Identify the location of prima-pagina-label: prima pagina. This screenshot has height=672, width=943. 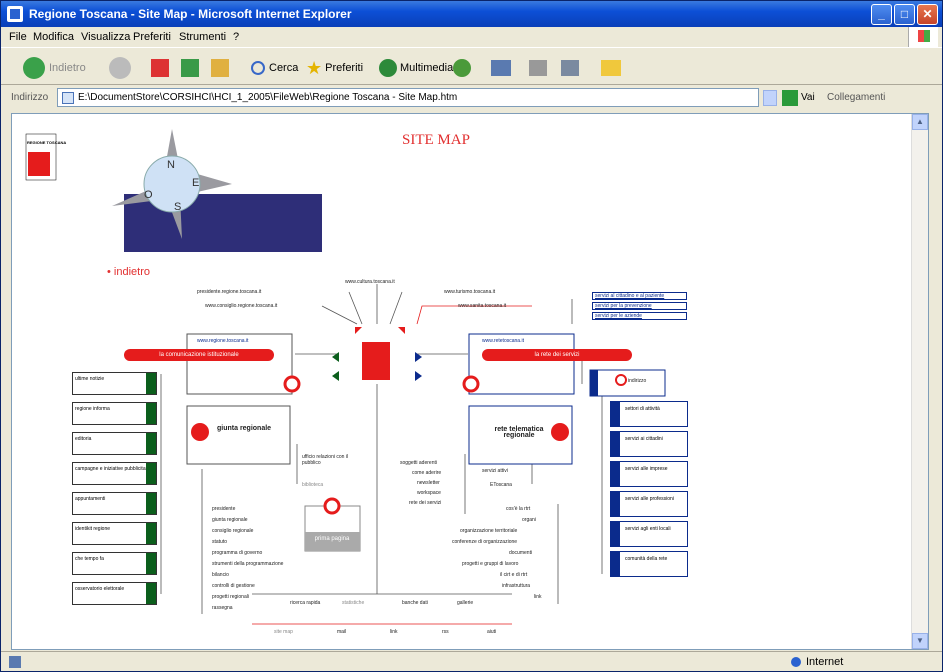
(332, 539).